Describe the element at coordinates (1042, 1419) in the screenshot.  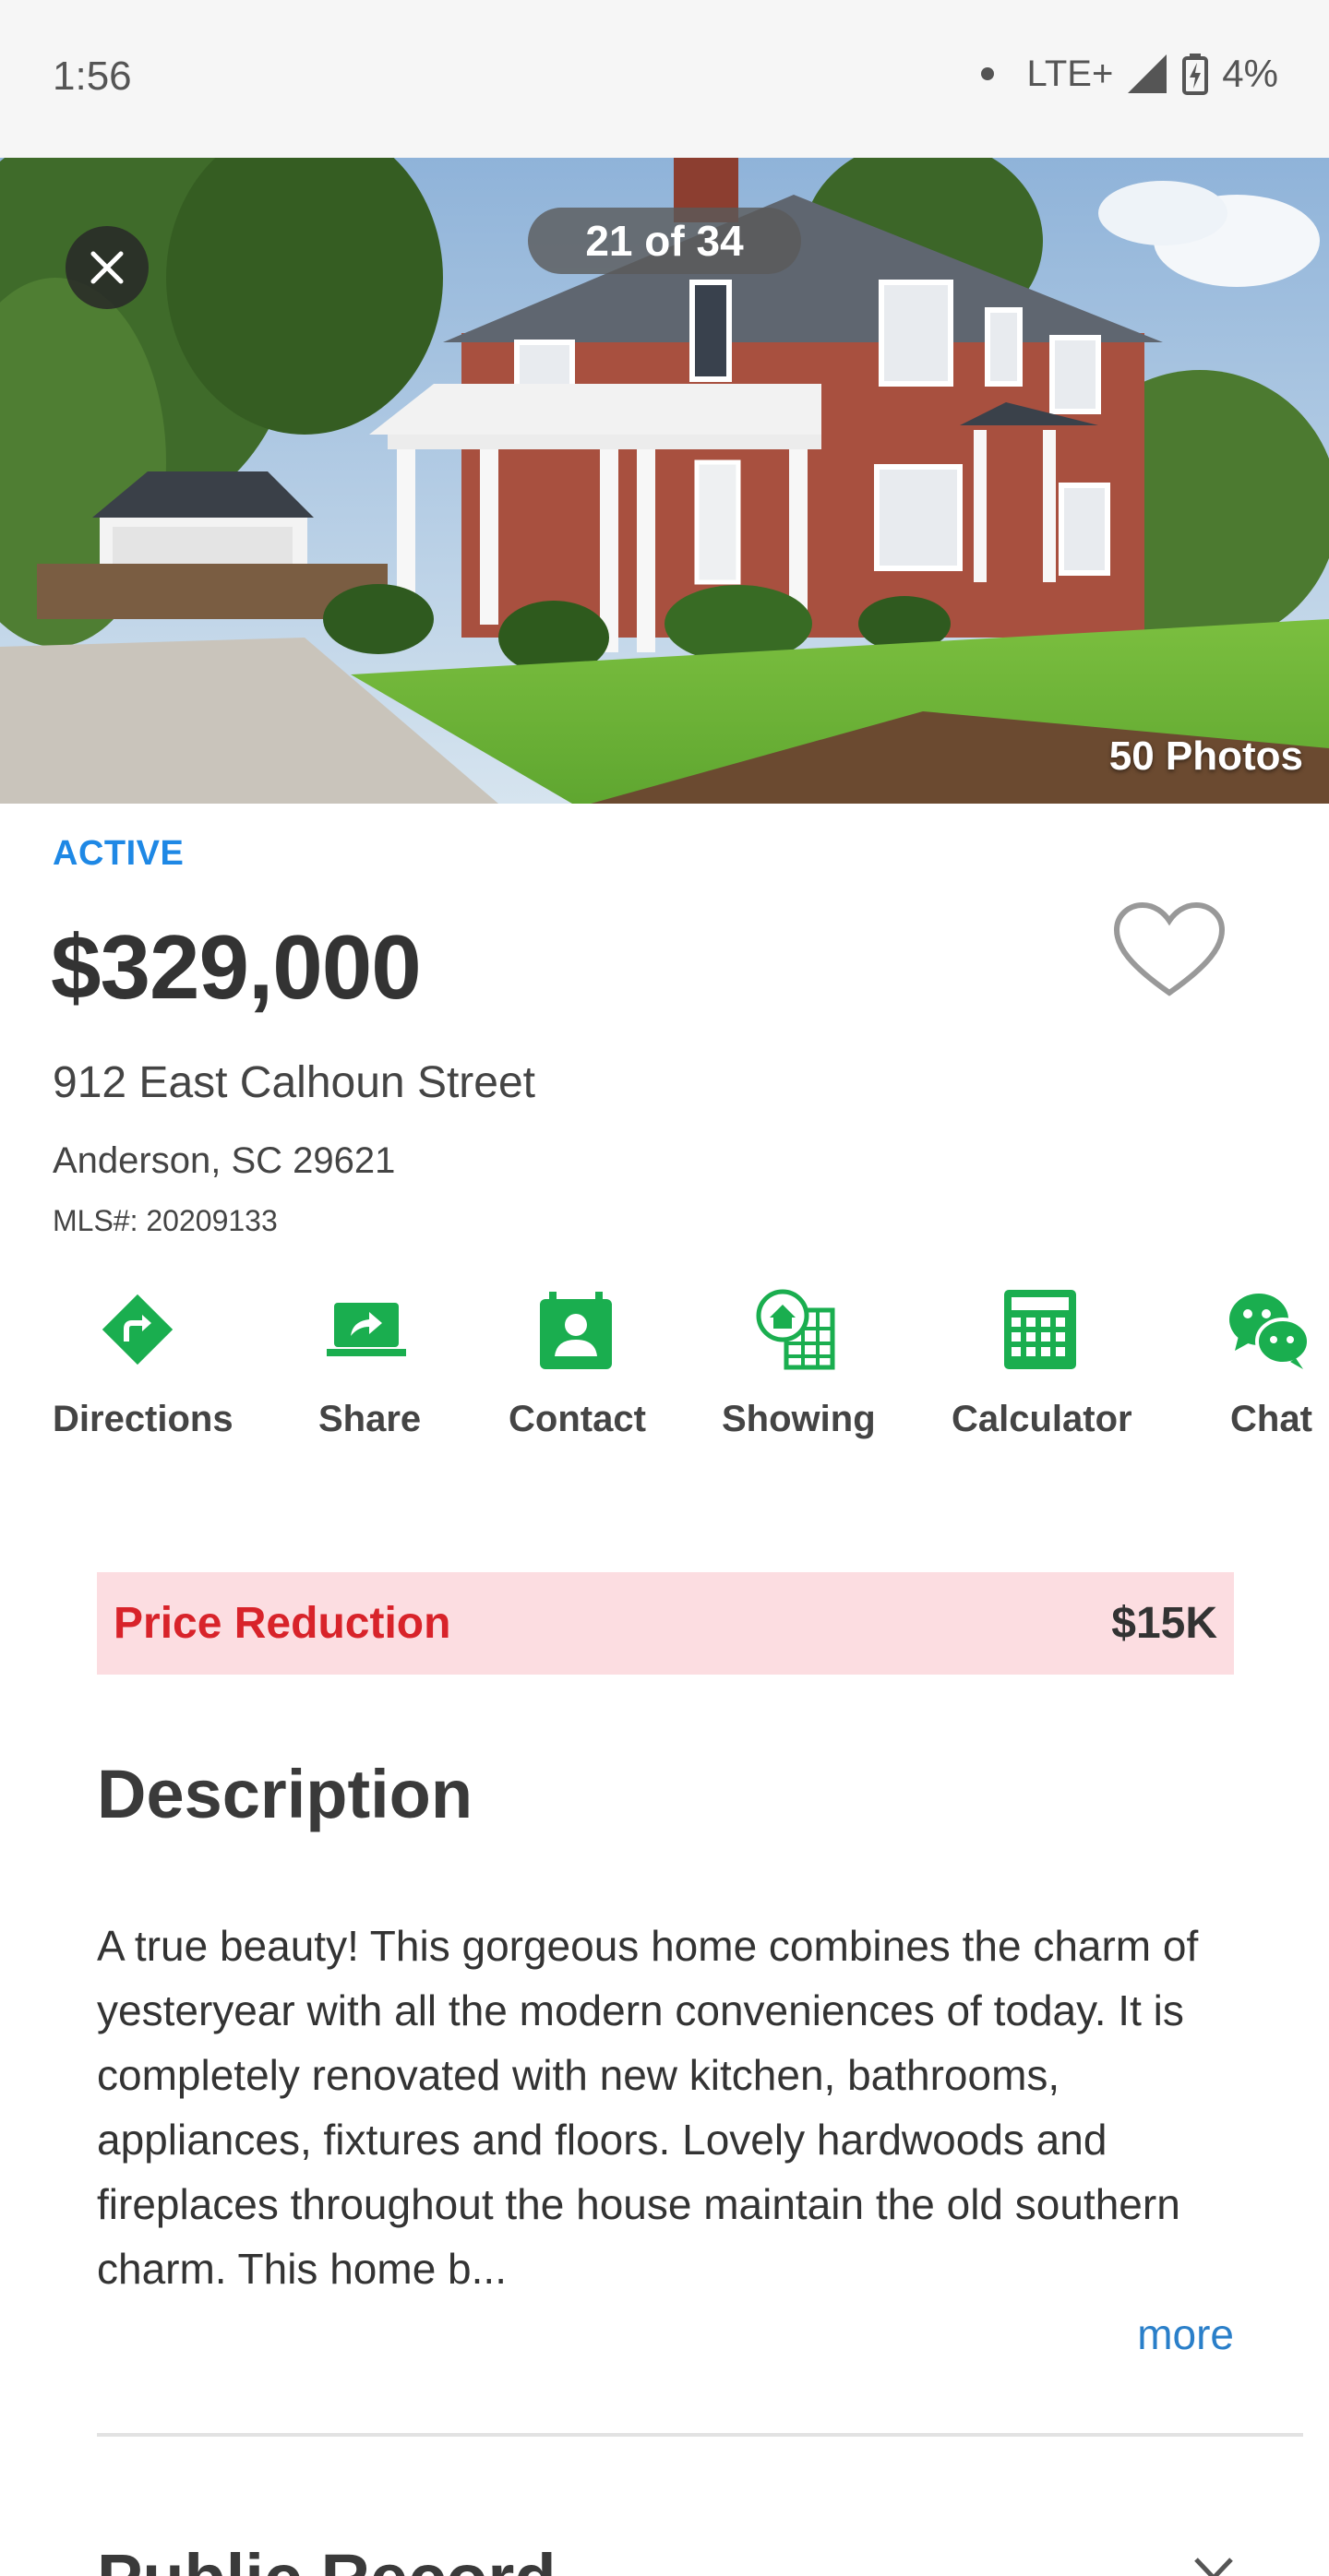
I see `calculator-label: Calculator` at that location.